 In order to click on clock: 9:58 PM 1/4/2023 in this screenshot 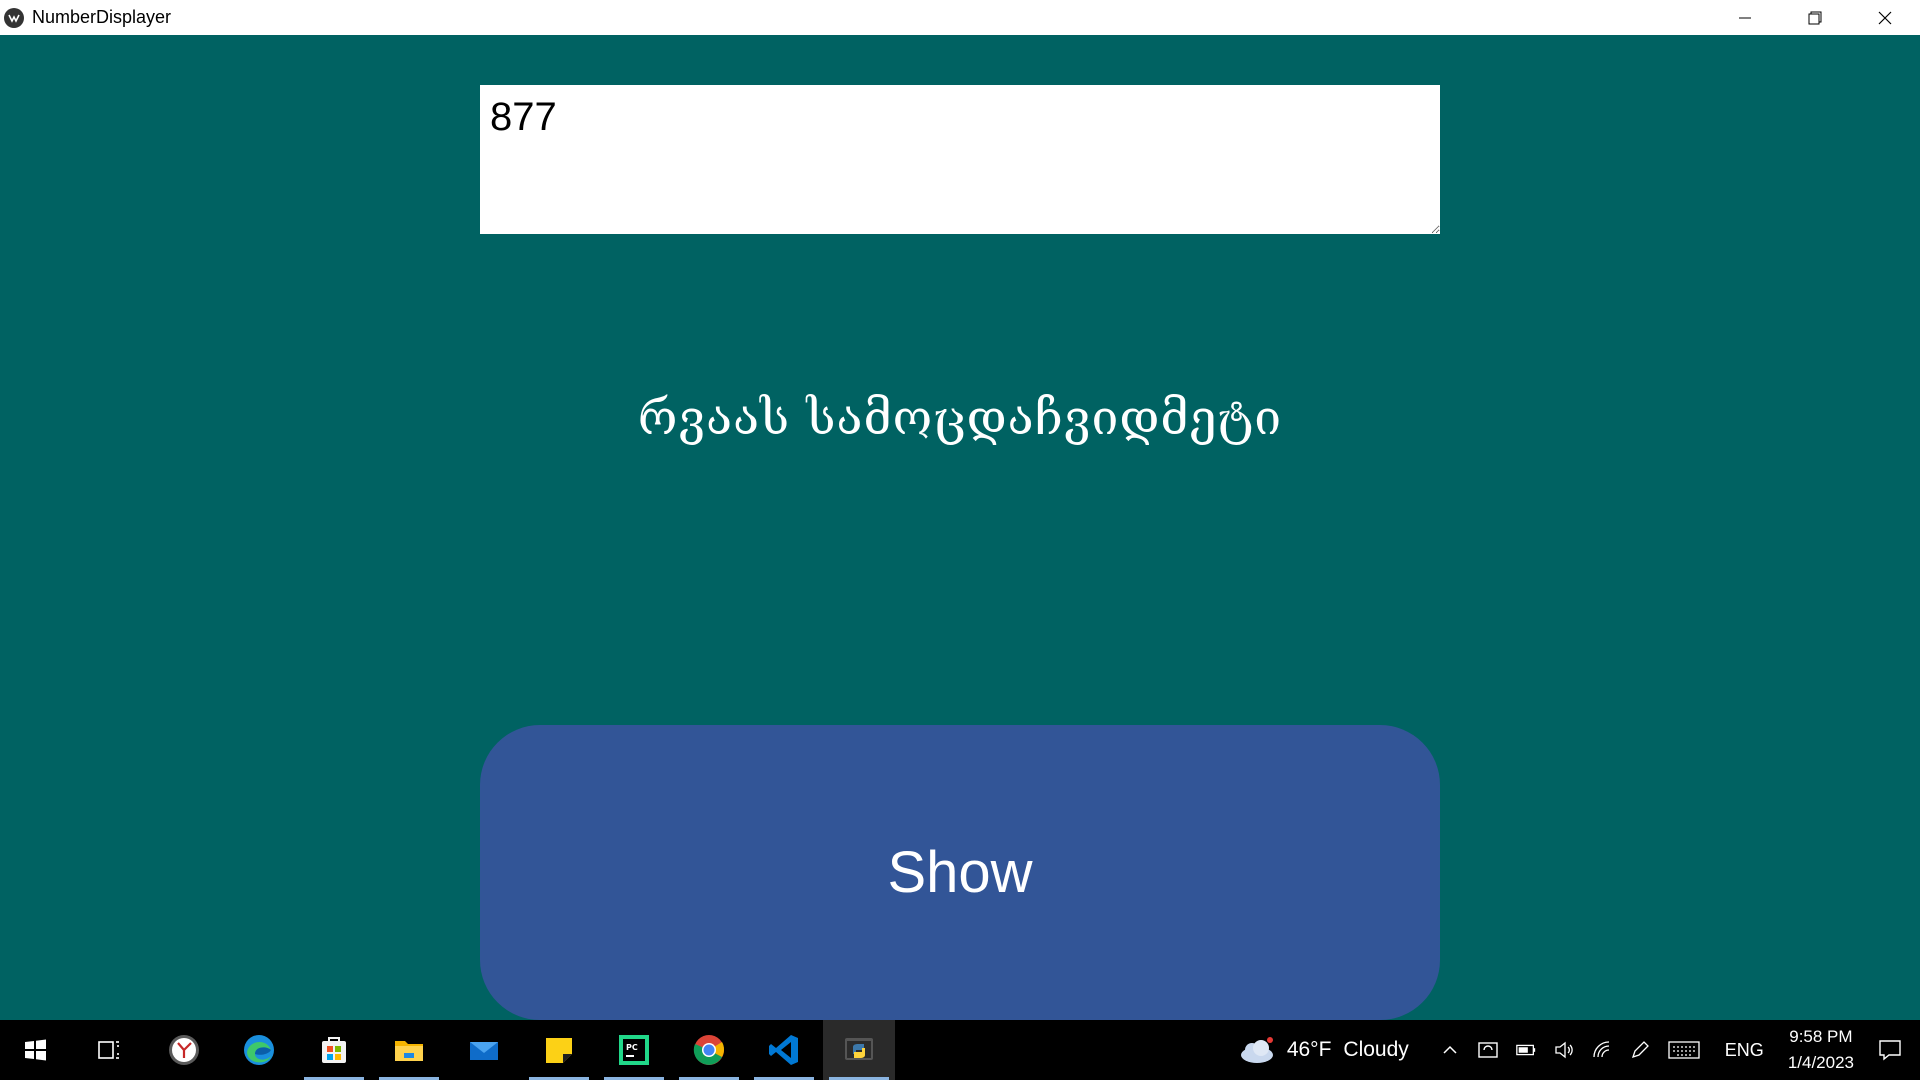, I will do `click(1821, 1050)`.